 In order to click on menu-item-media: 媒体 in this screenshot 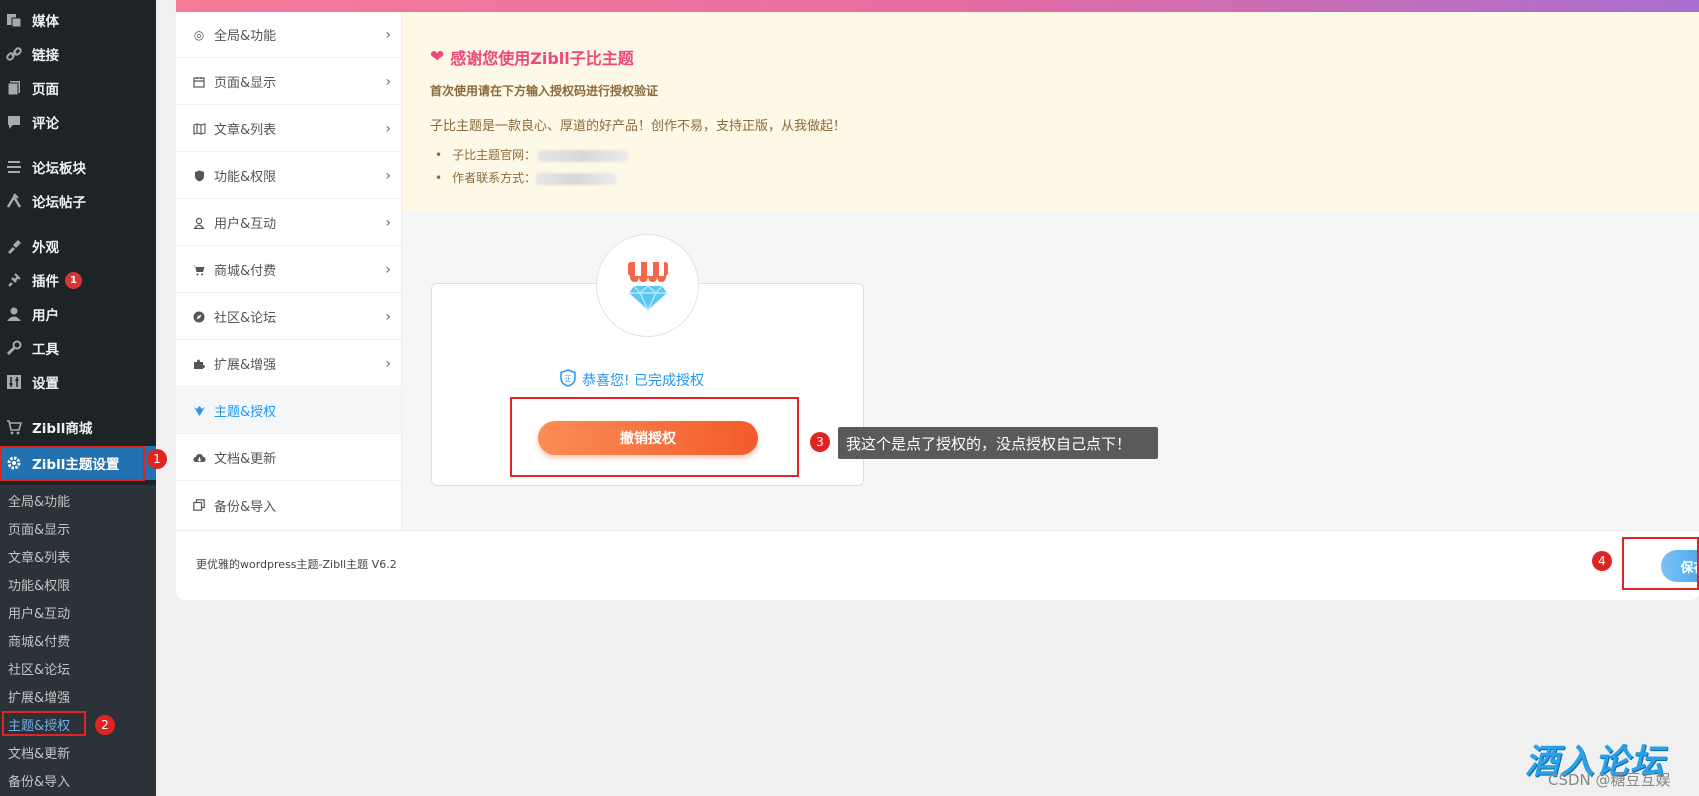, I will do `click(78, 20)`.